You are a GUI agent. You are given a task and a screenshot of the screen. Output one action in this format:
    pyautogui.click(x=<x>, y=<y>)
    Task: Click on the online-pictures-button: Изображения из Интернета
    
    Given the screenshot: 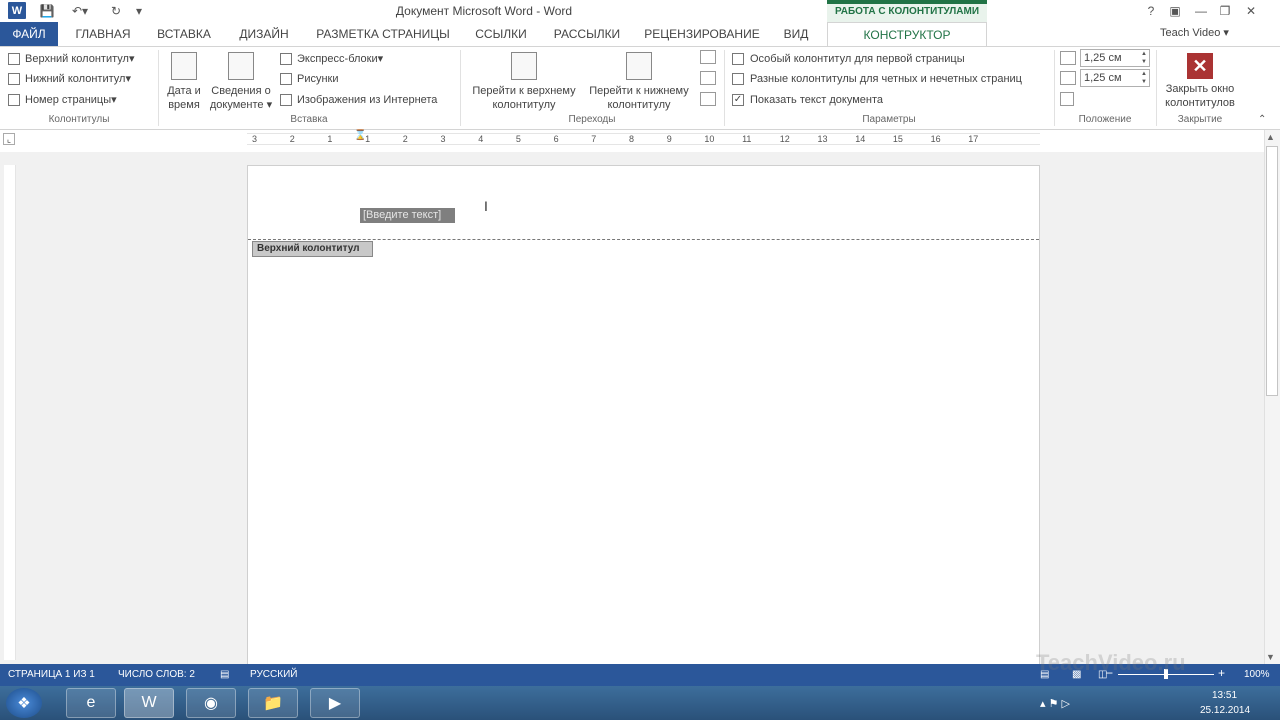 What is the action you would take?
    pyautogui.click(x=358, y=99)
    